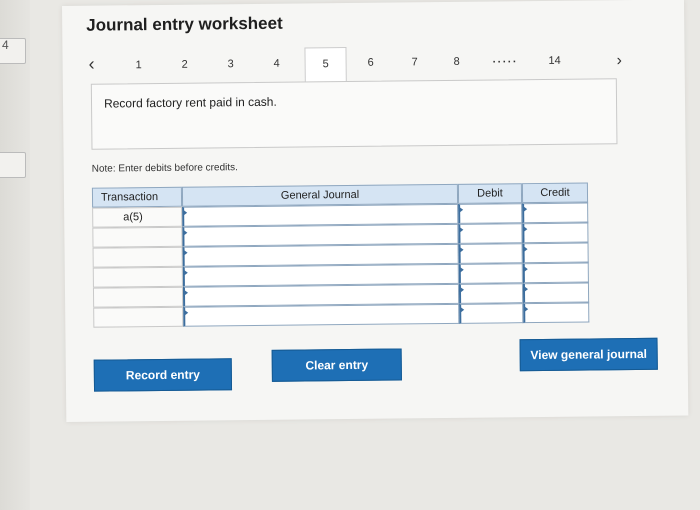 This screenshot has width=700, height=510. I want to click on note-text: Note: Enter debits before credits., so click(164, 168).